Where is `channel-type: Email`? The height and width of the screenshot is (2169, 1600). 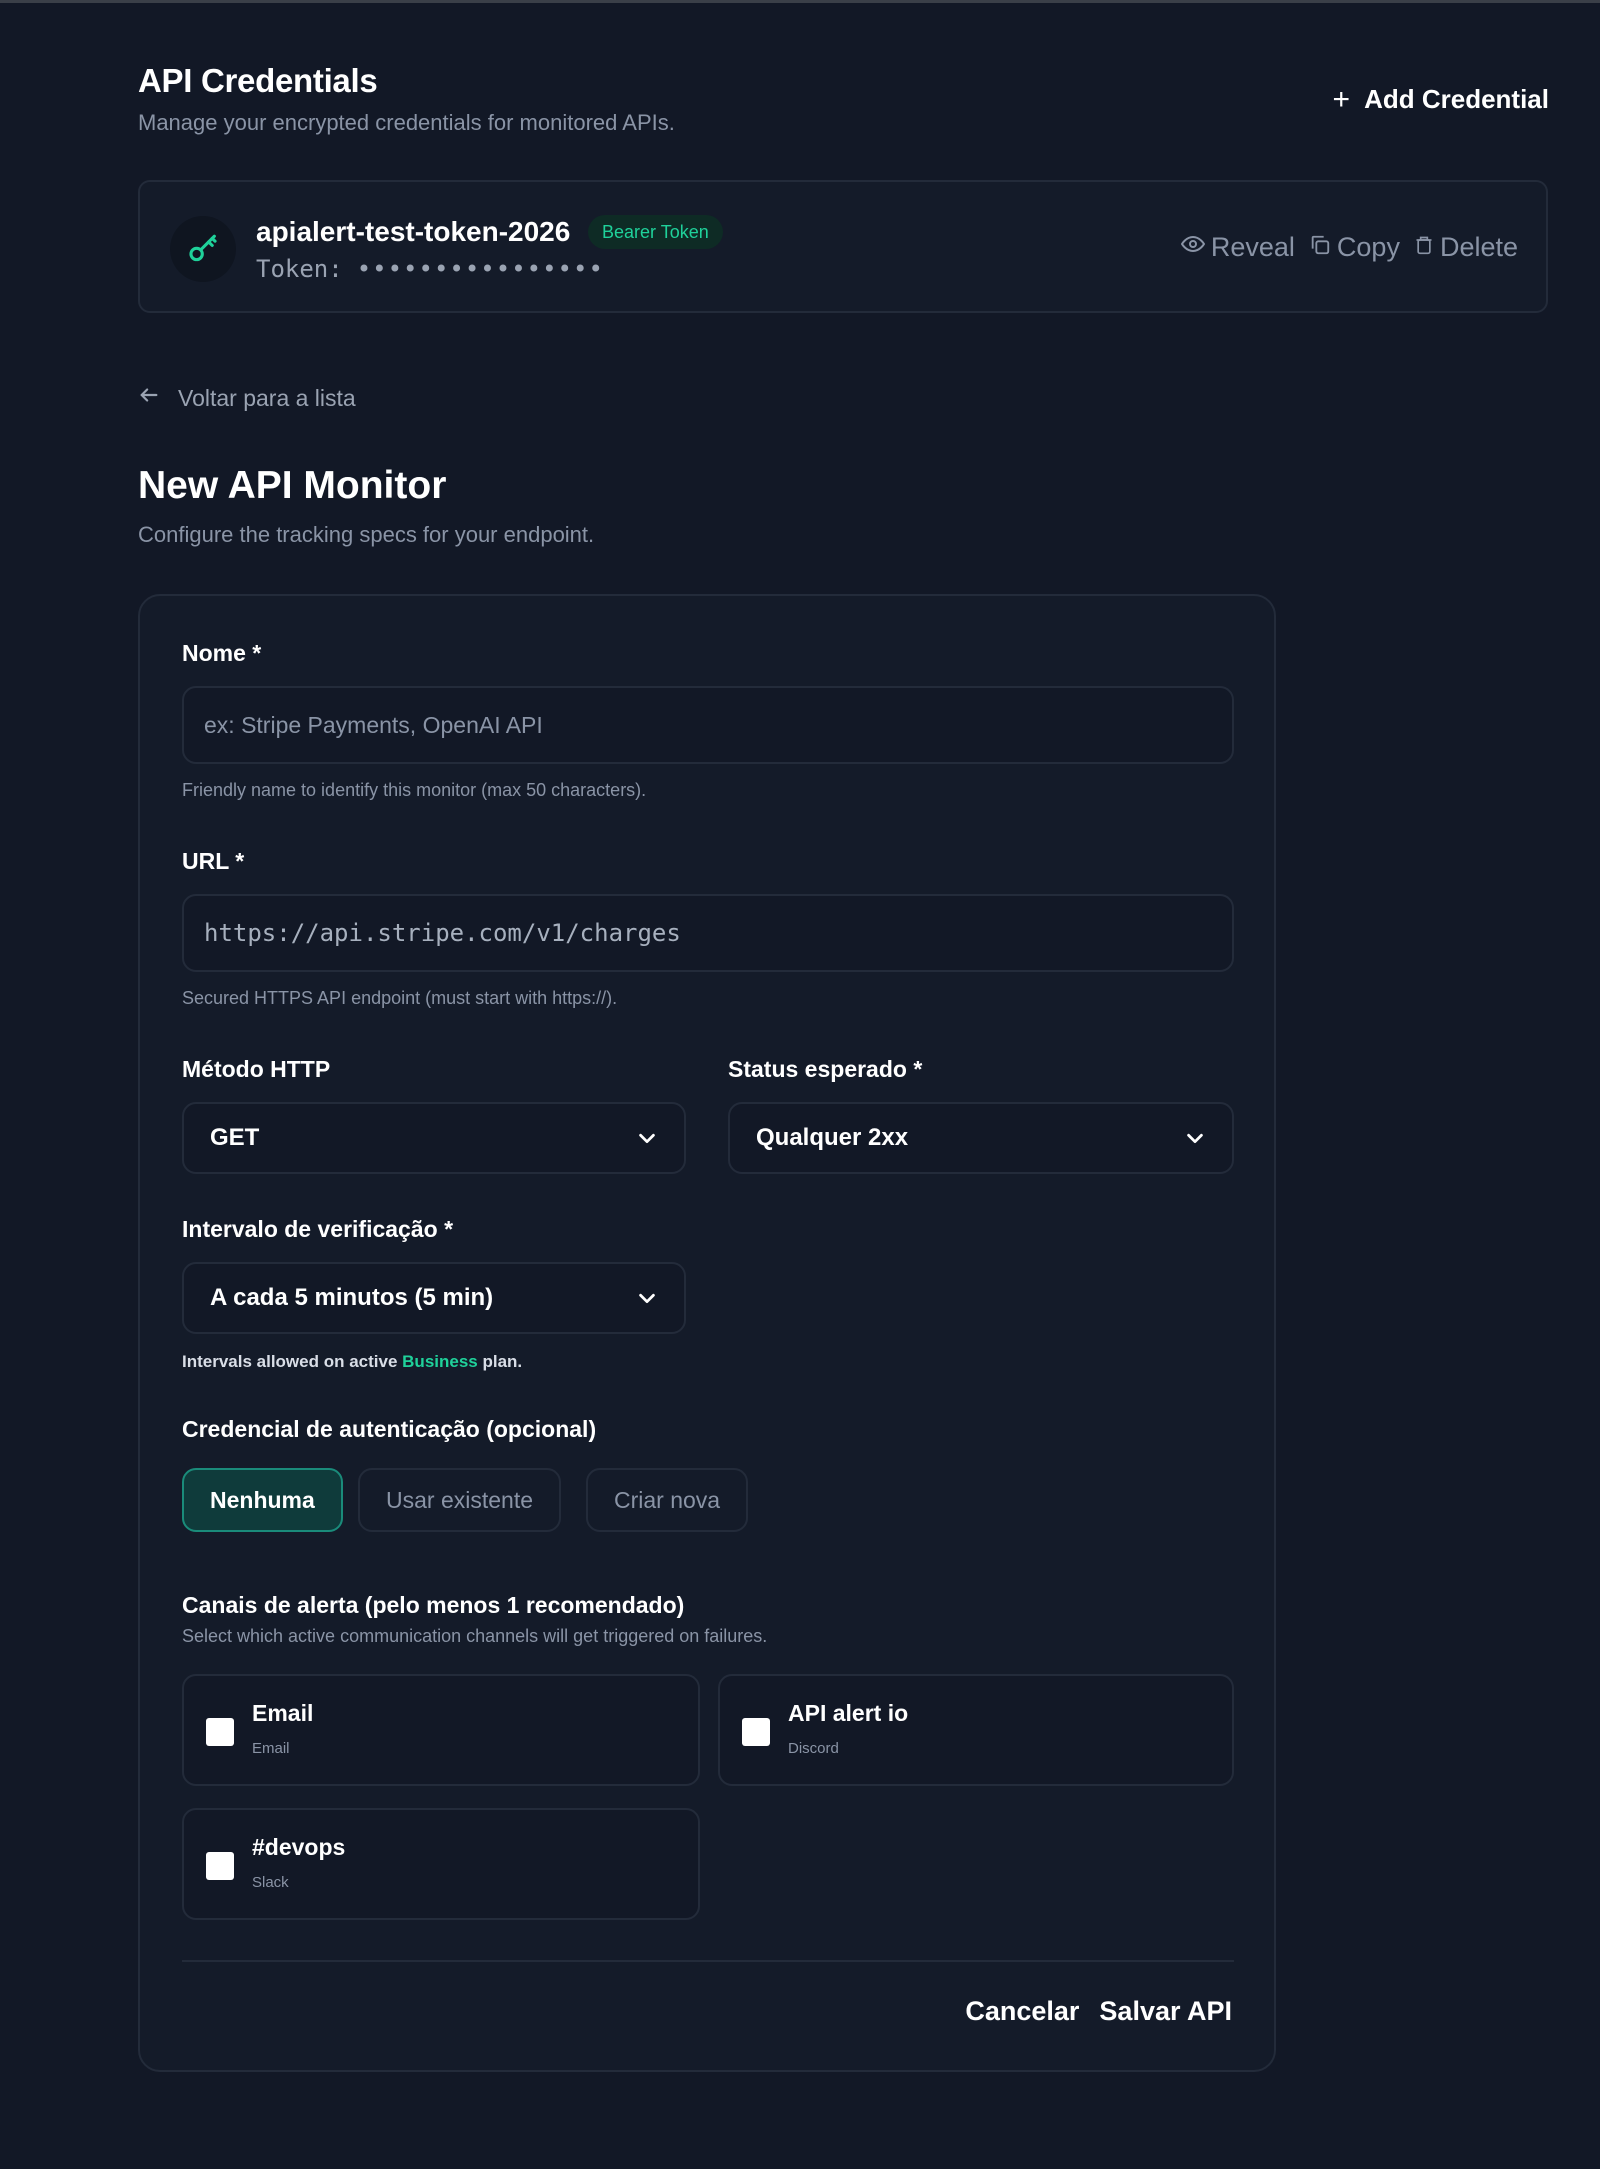 channel-type: Email is located at coordinates (271, 1748).